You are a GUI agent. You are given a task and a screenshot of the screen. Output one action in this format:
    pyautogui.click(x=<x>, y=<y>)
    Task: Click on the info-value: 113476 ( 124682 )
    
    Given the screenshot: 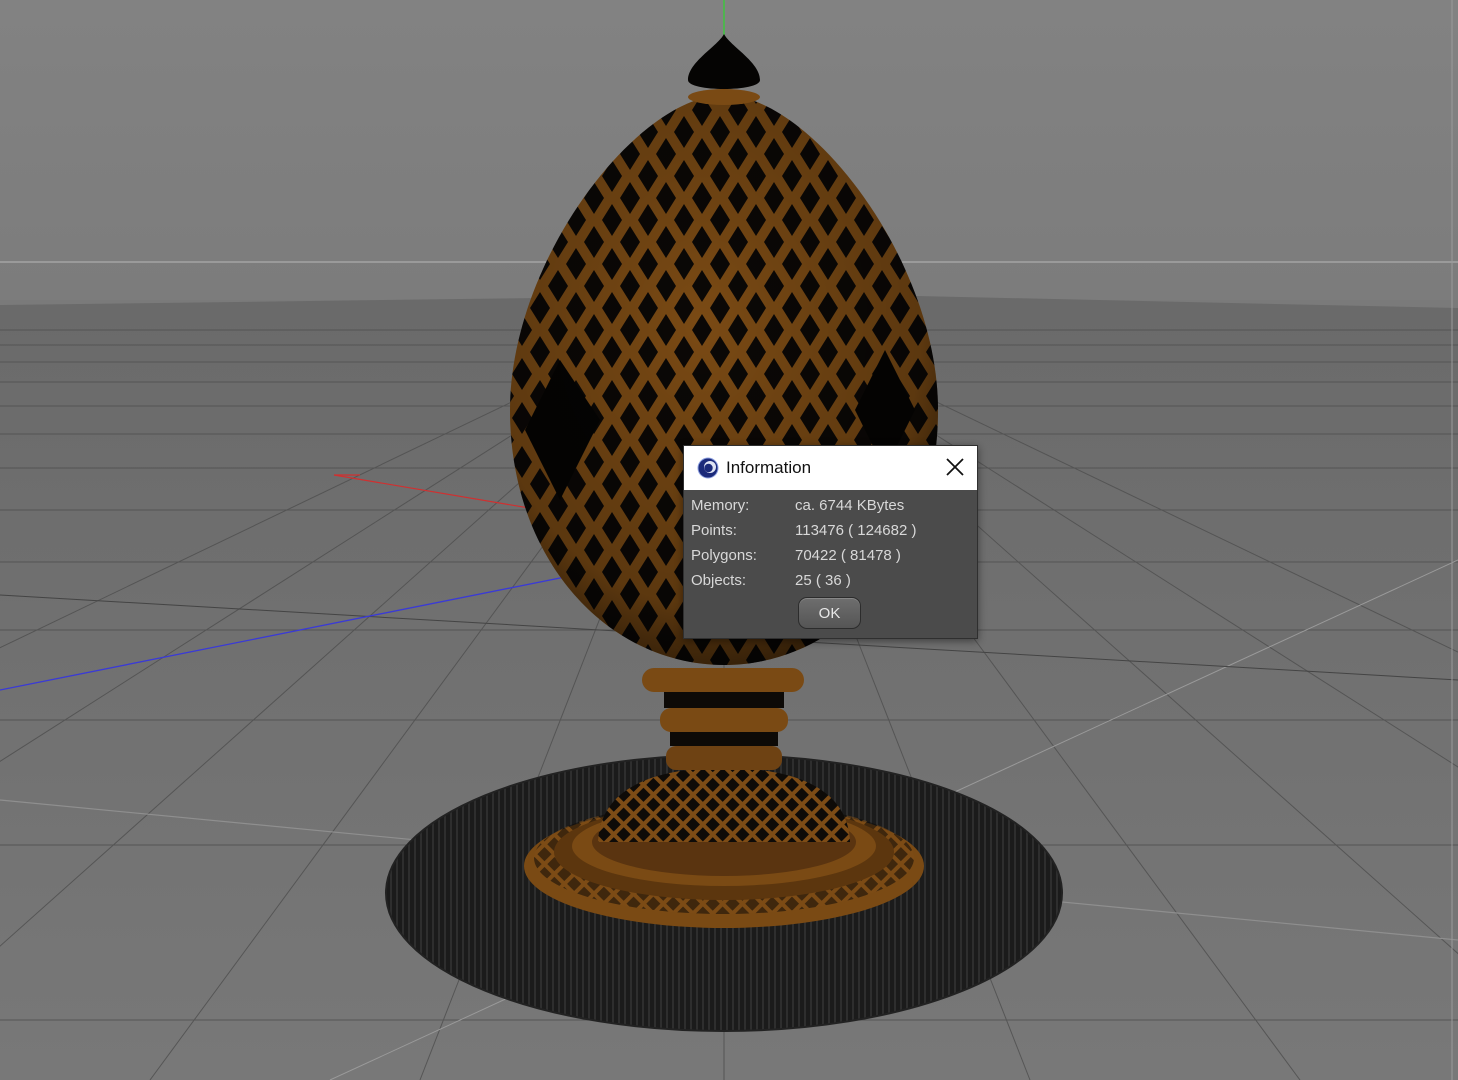 What is the action you would take?
    pyautogui.click(x=856, y=530)
    